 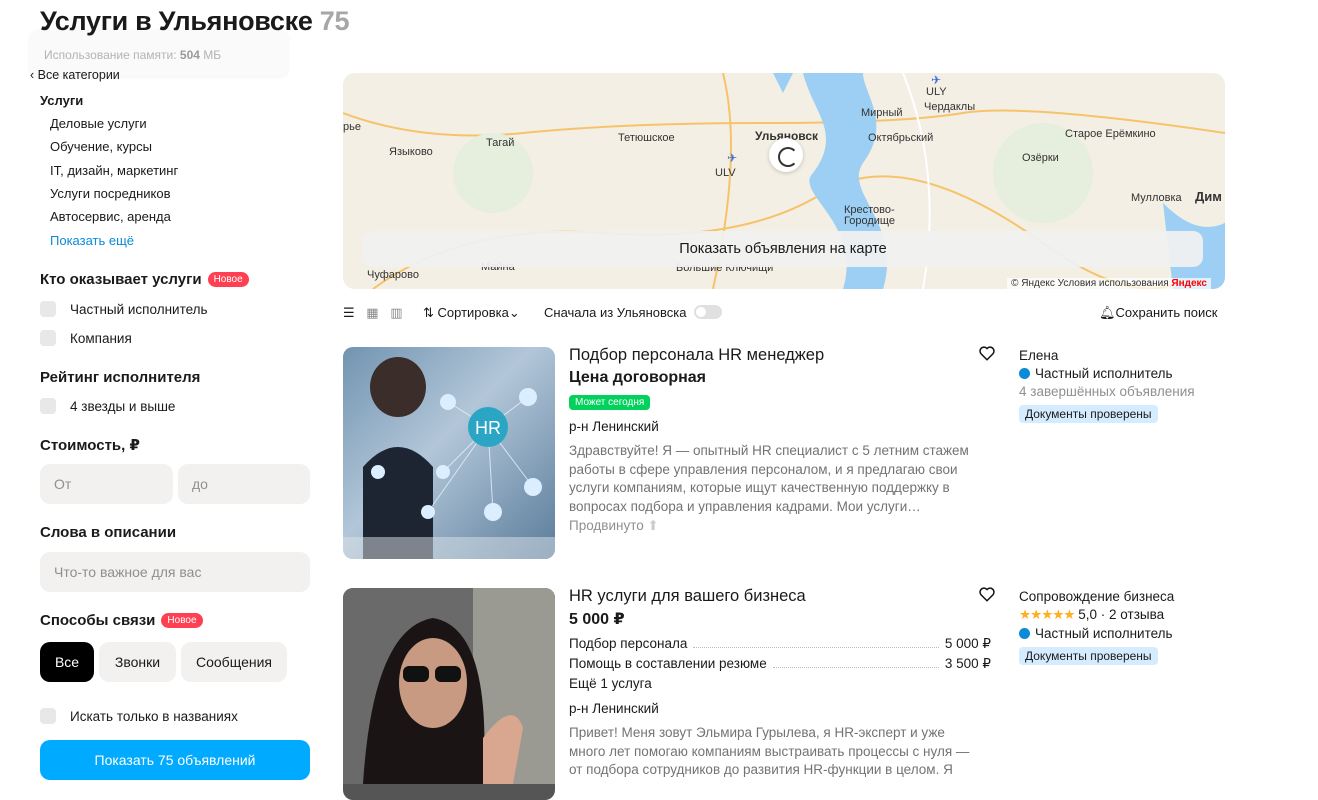 I want to click on checkbox-rating: 4 звезды и выше, so click(x=107, y=406).